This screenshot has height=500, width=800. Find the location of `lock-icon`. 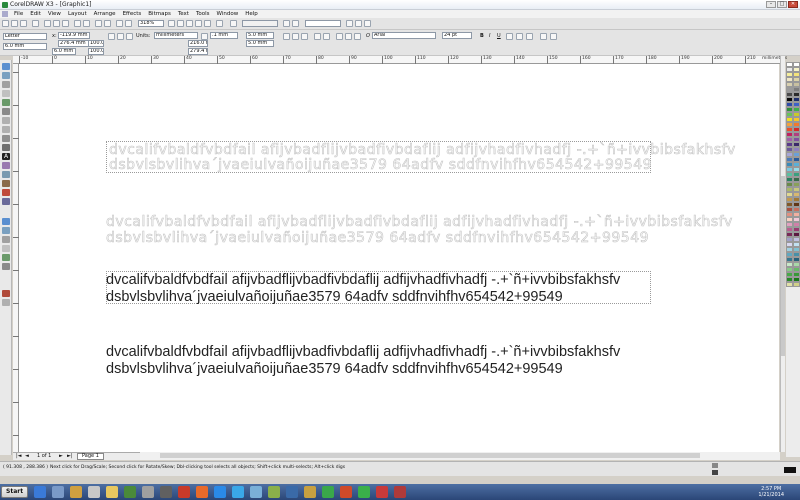

lock-icon is located at coordinates (286, 36).